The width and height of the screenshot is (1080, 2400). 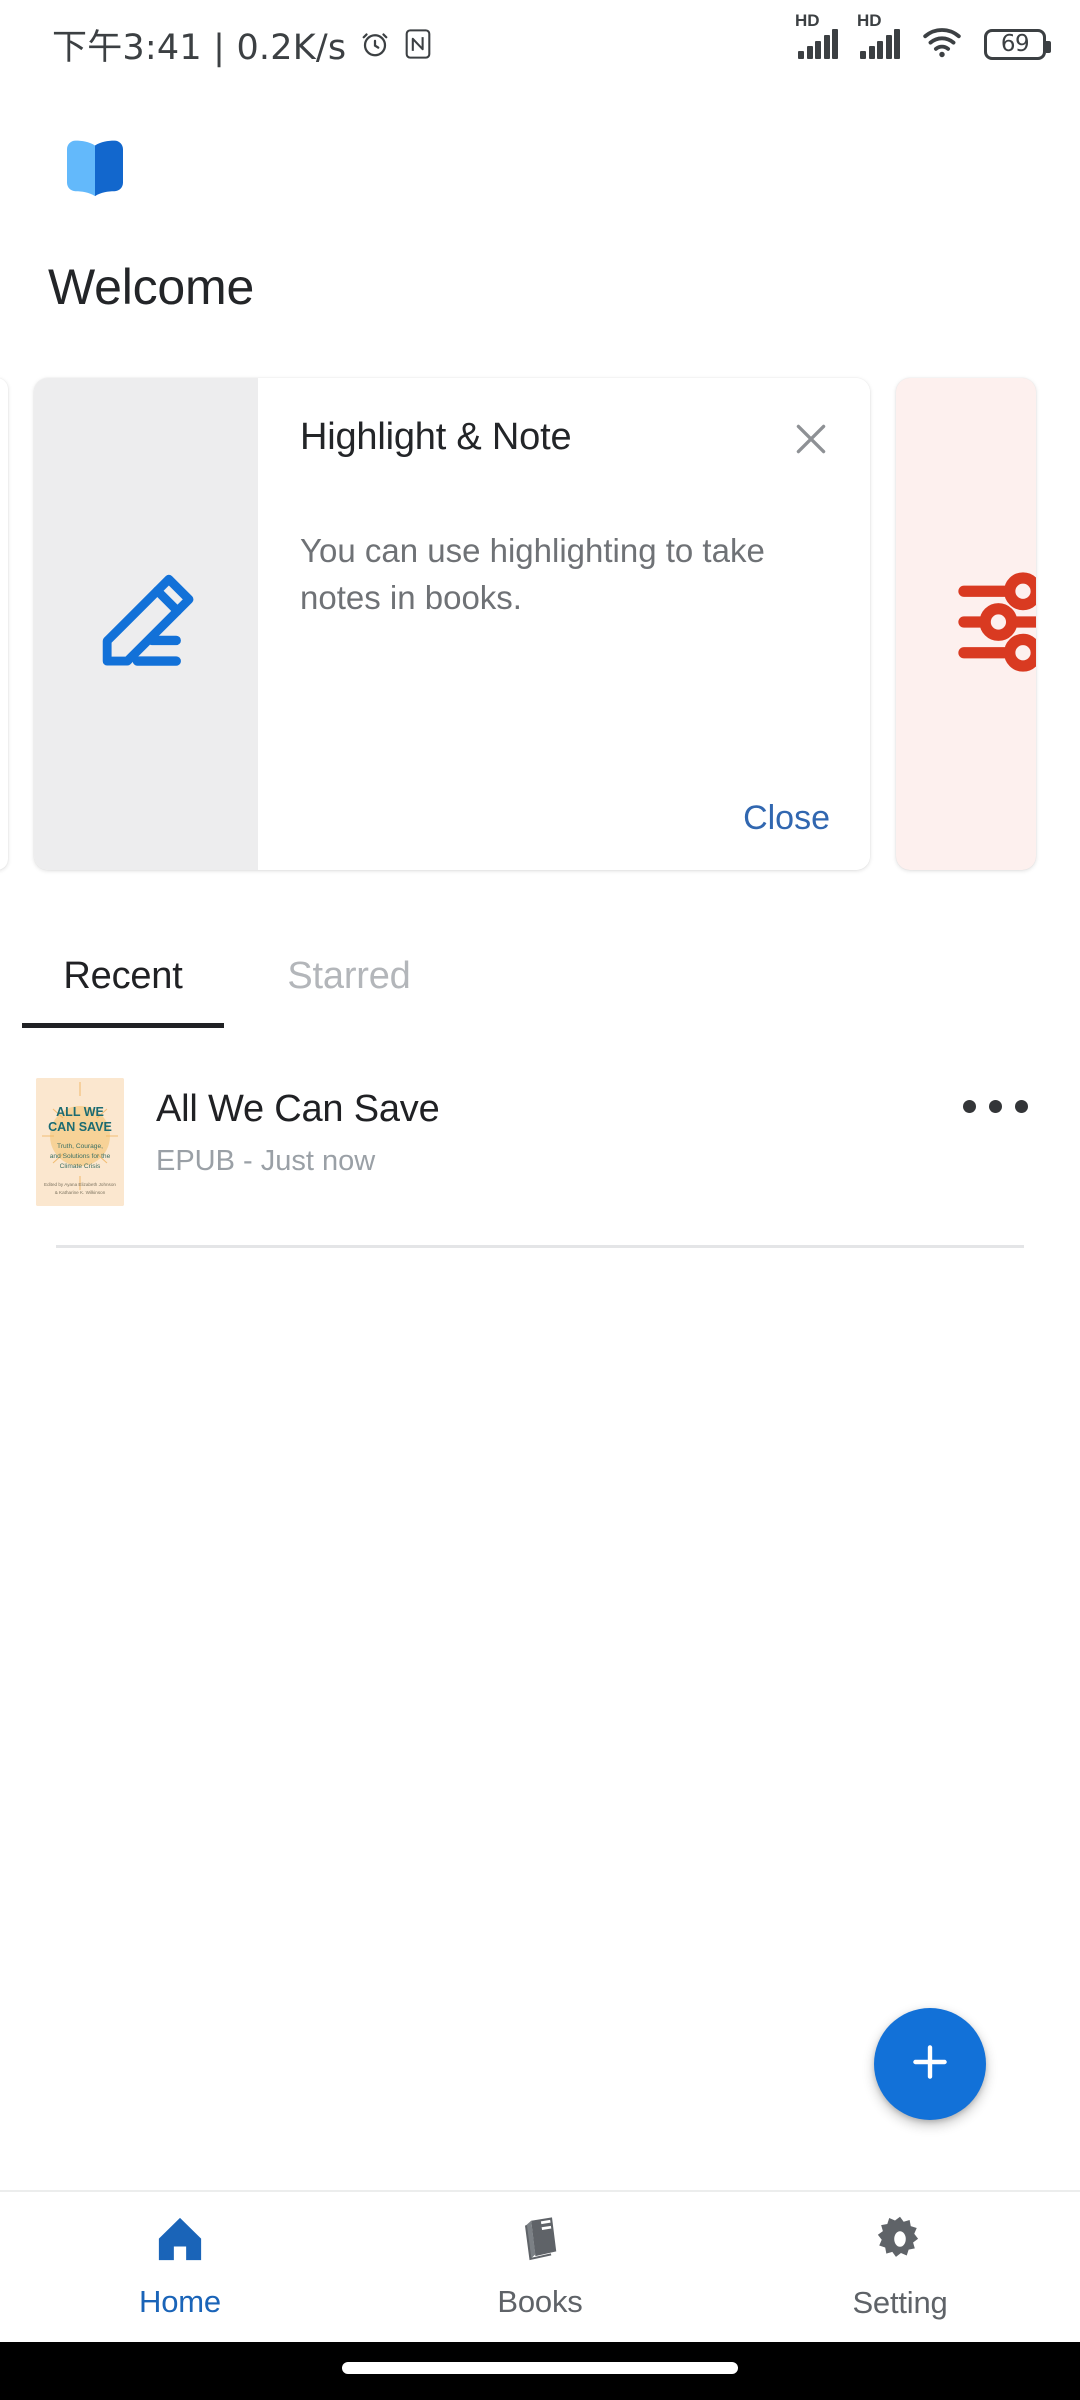 I want to click on battery-icon: 69, so click(x=1017, y=44).